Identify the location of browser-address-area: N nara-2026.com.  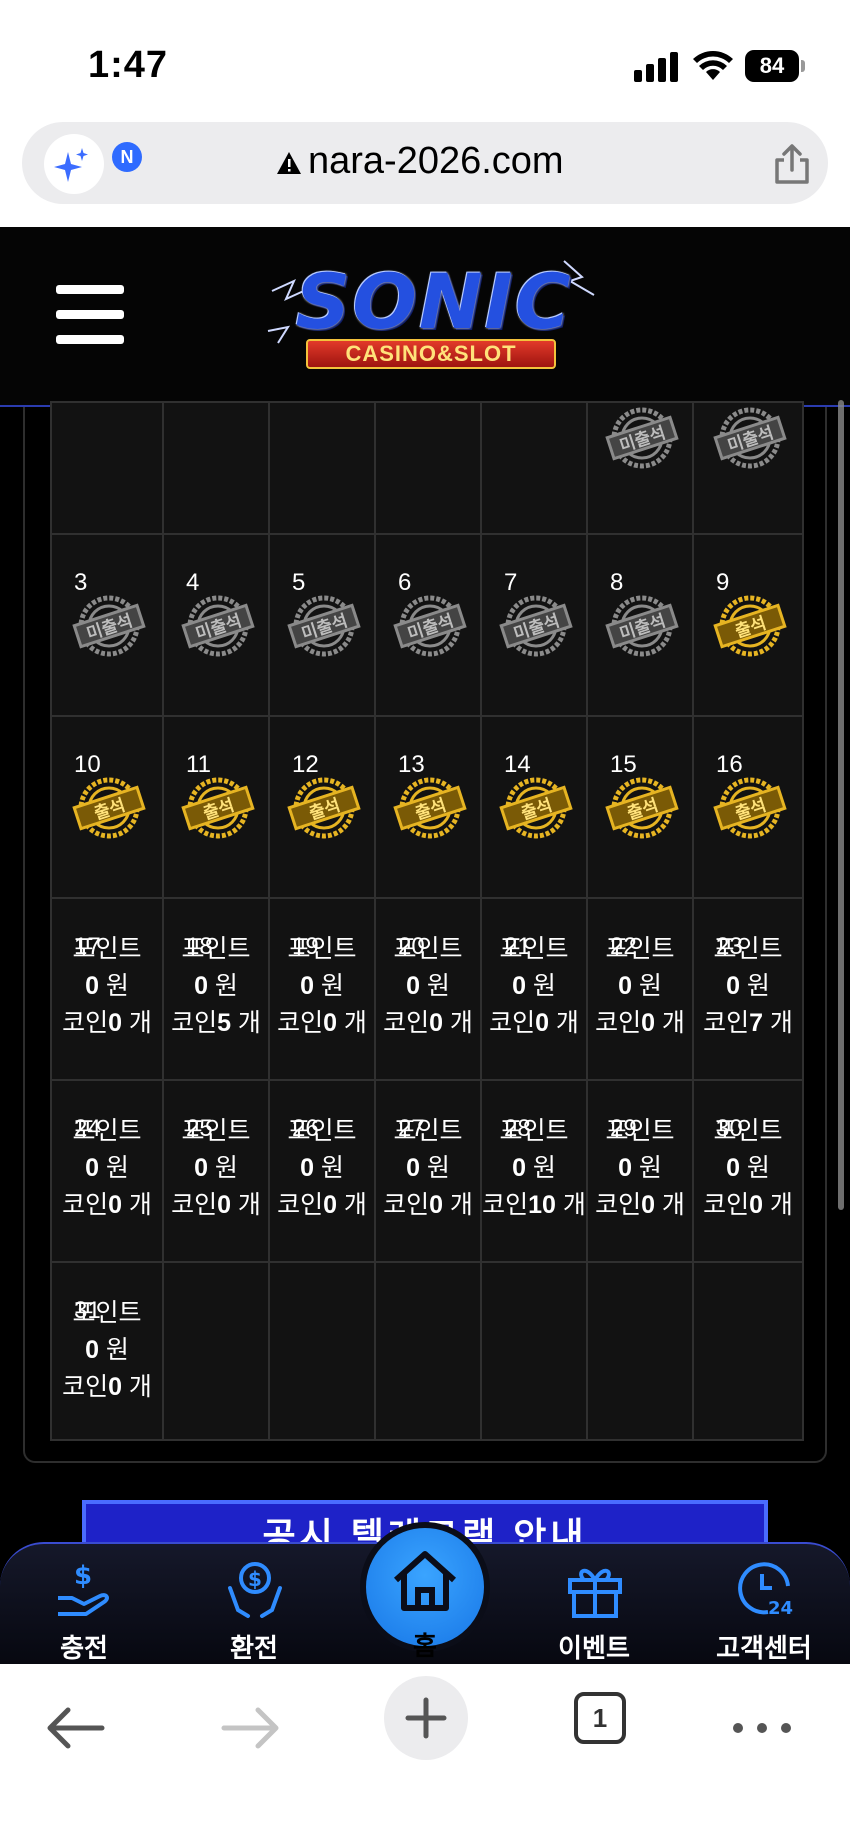
(425, 173).